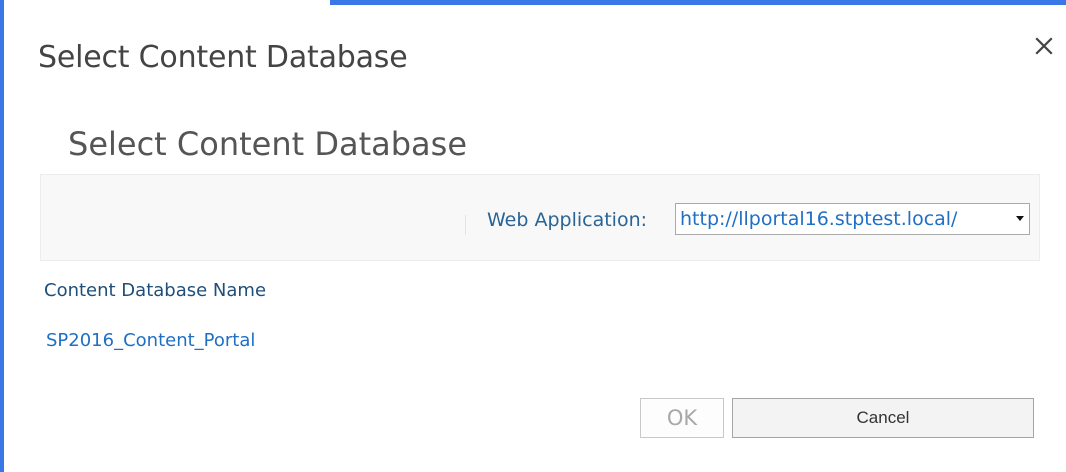  I want to click on caret-down-icon, so click(1020, 219).